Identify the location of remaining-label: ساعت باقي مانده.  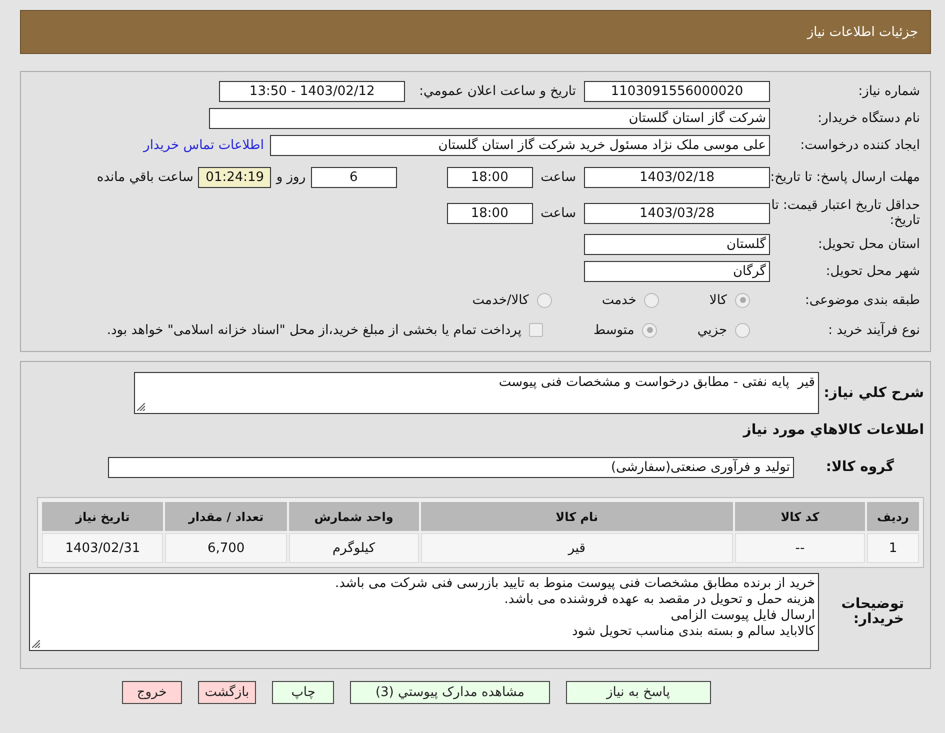
(145, 177).